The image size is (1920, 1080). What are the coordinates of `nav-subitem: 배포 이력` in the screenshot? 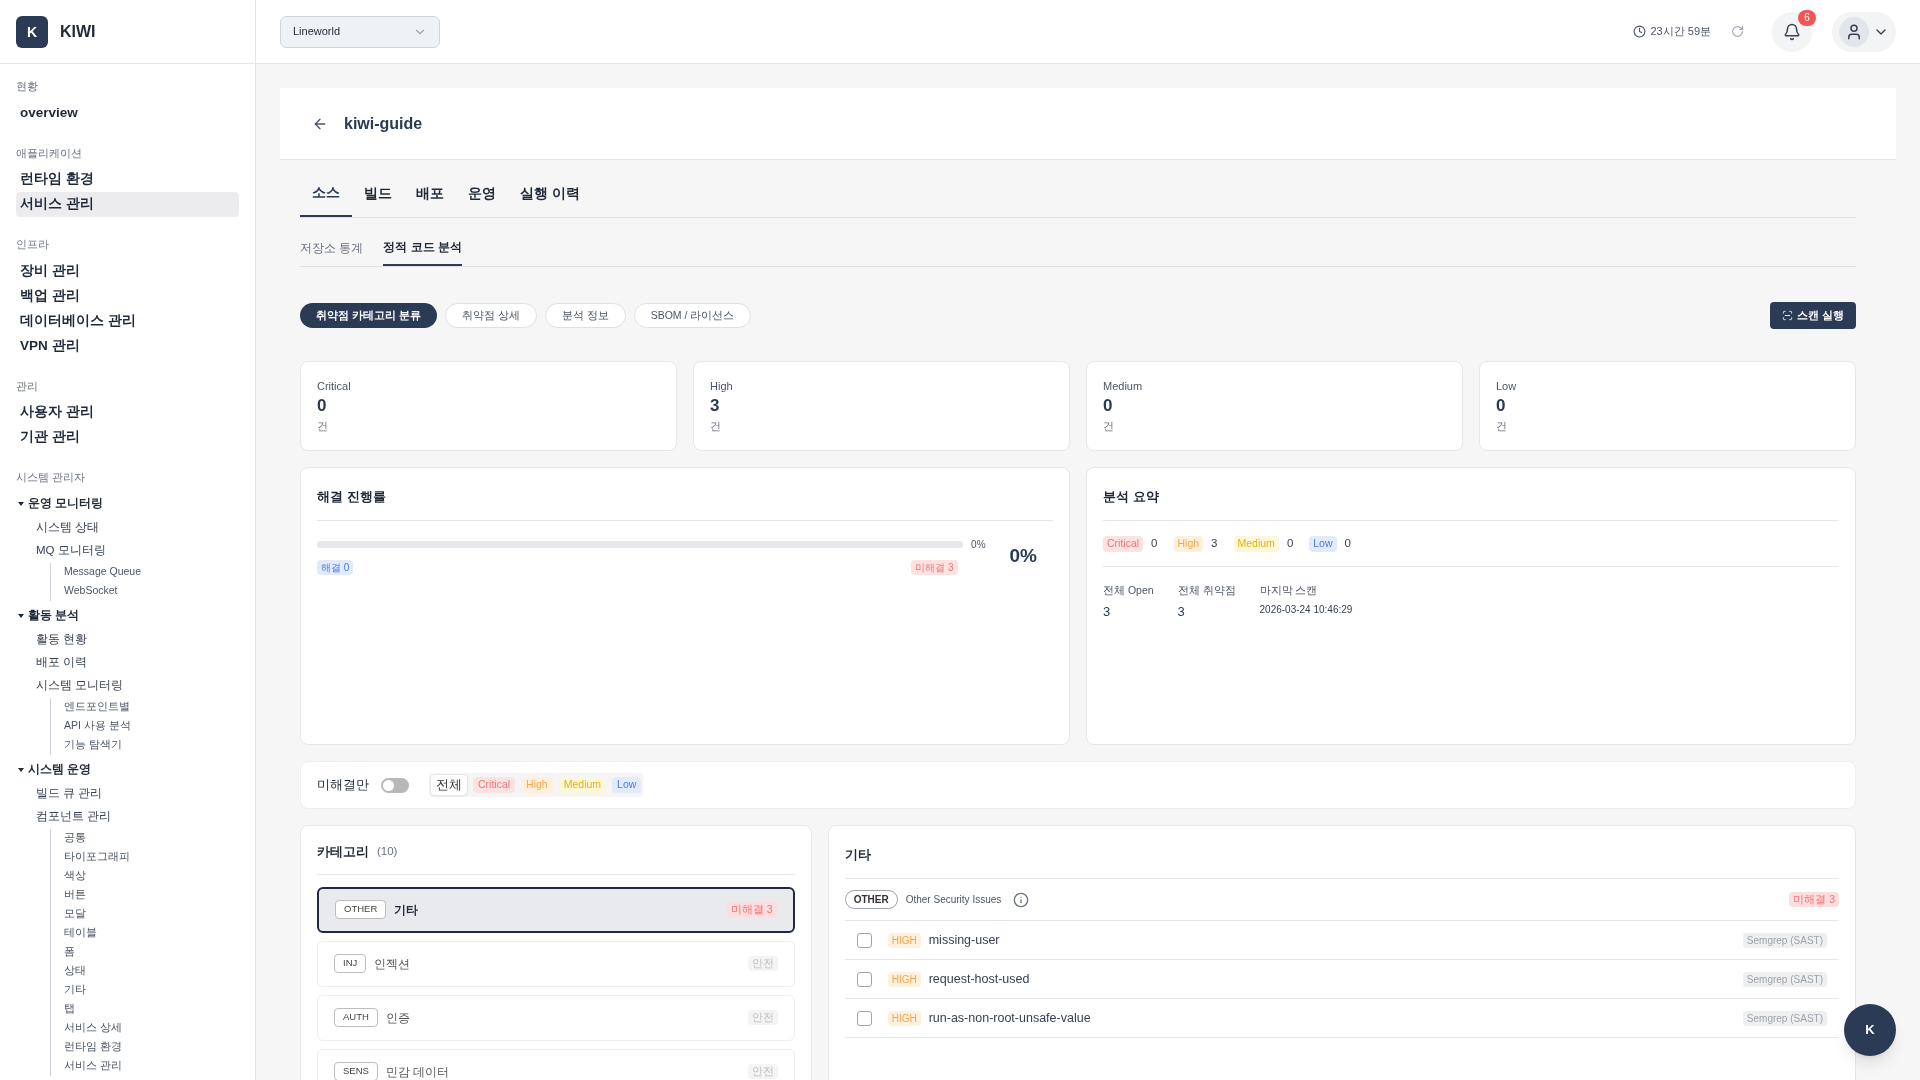 It's located at (127, 663).